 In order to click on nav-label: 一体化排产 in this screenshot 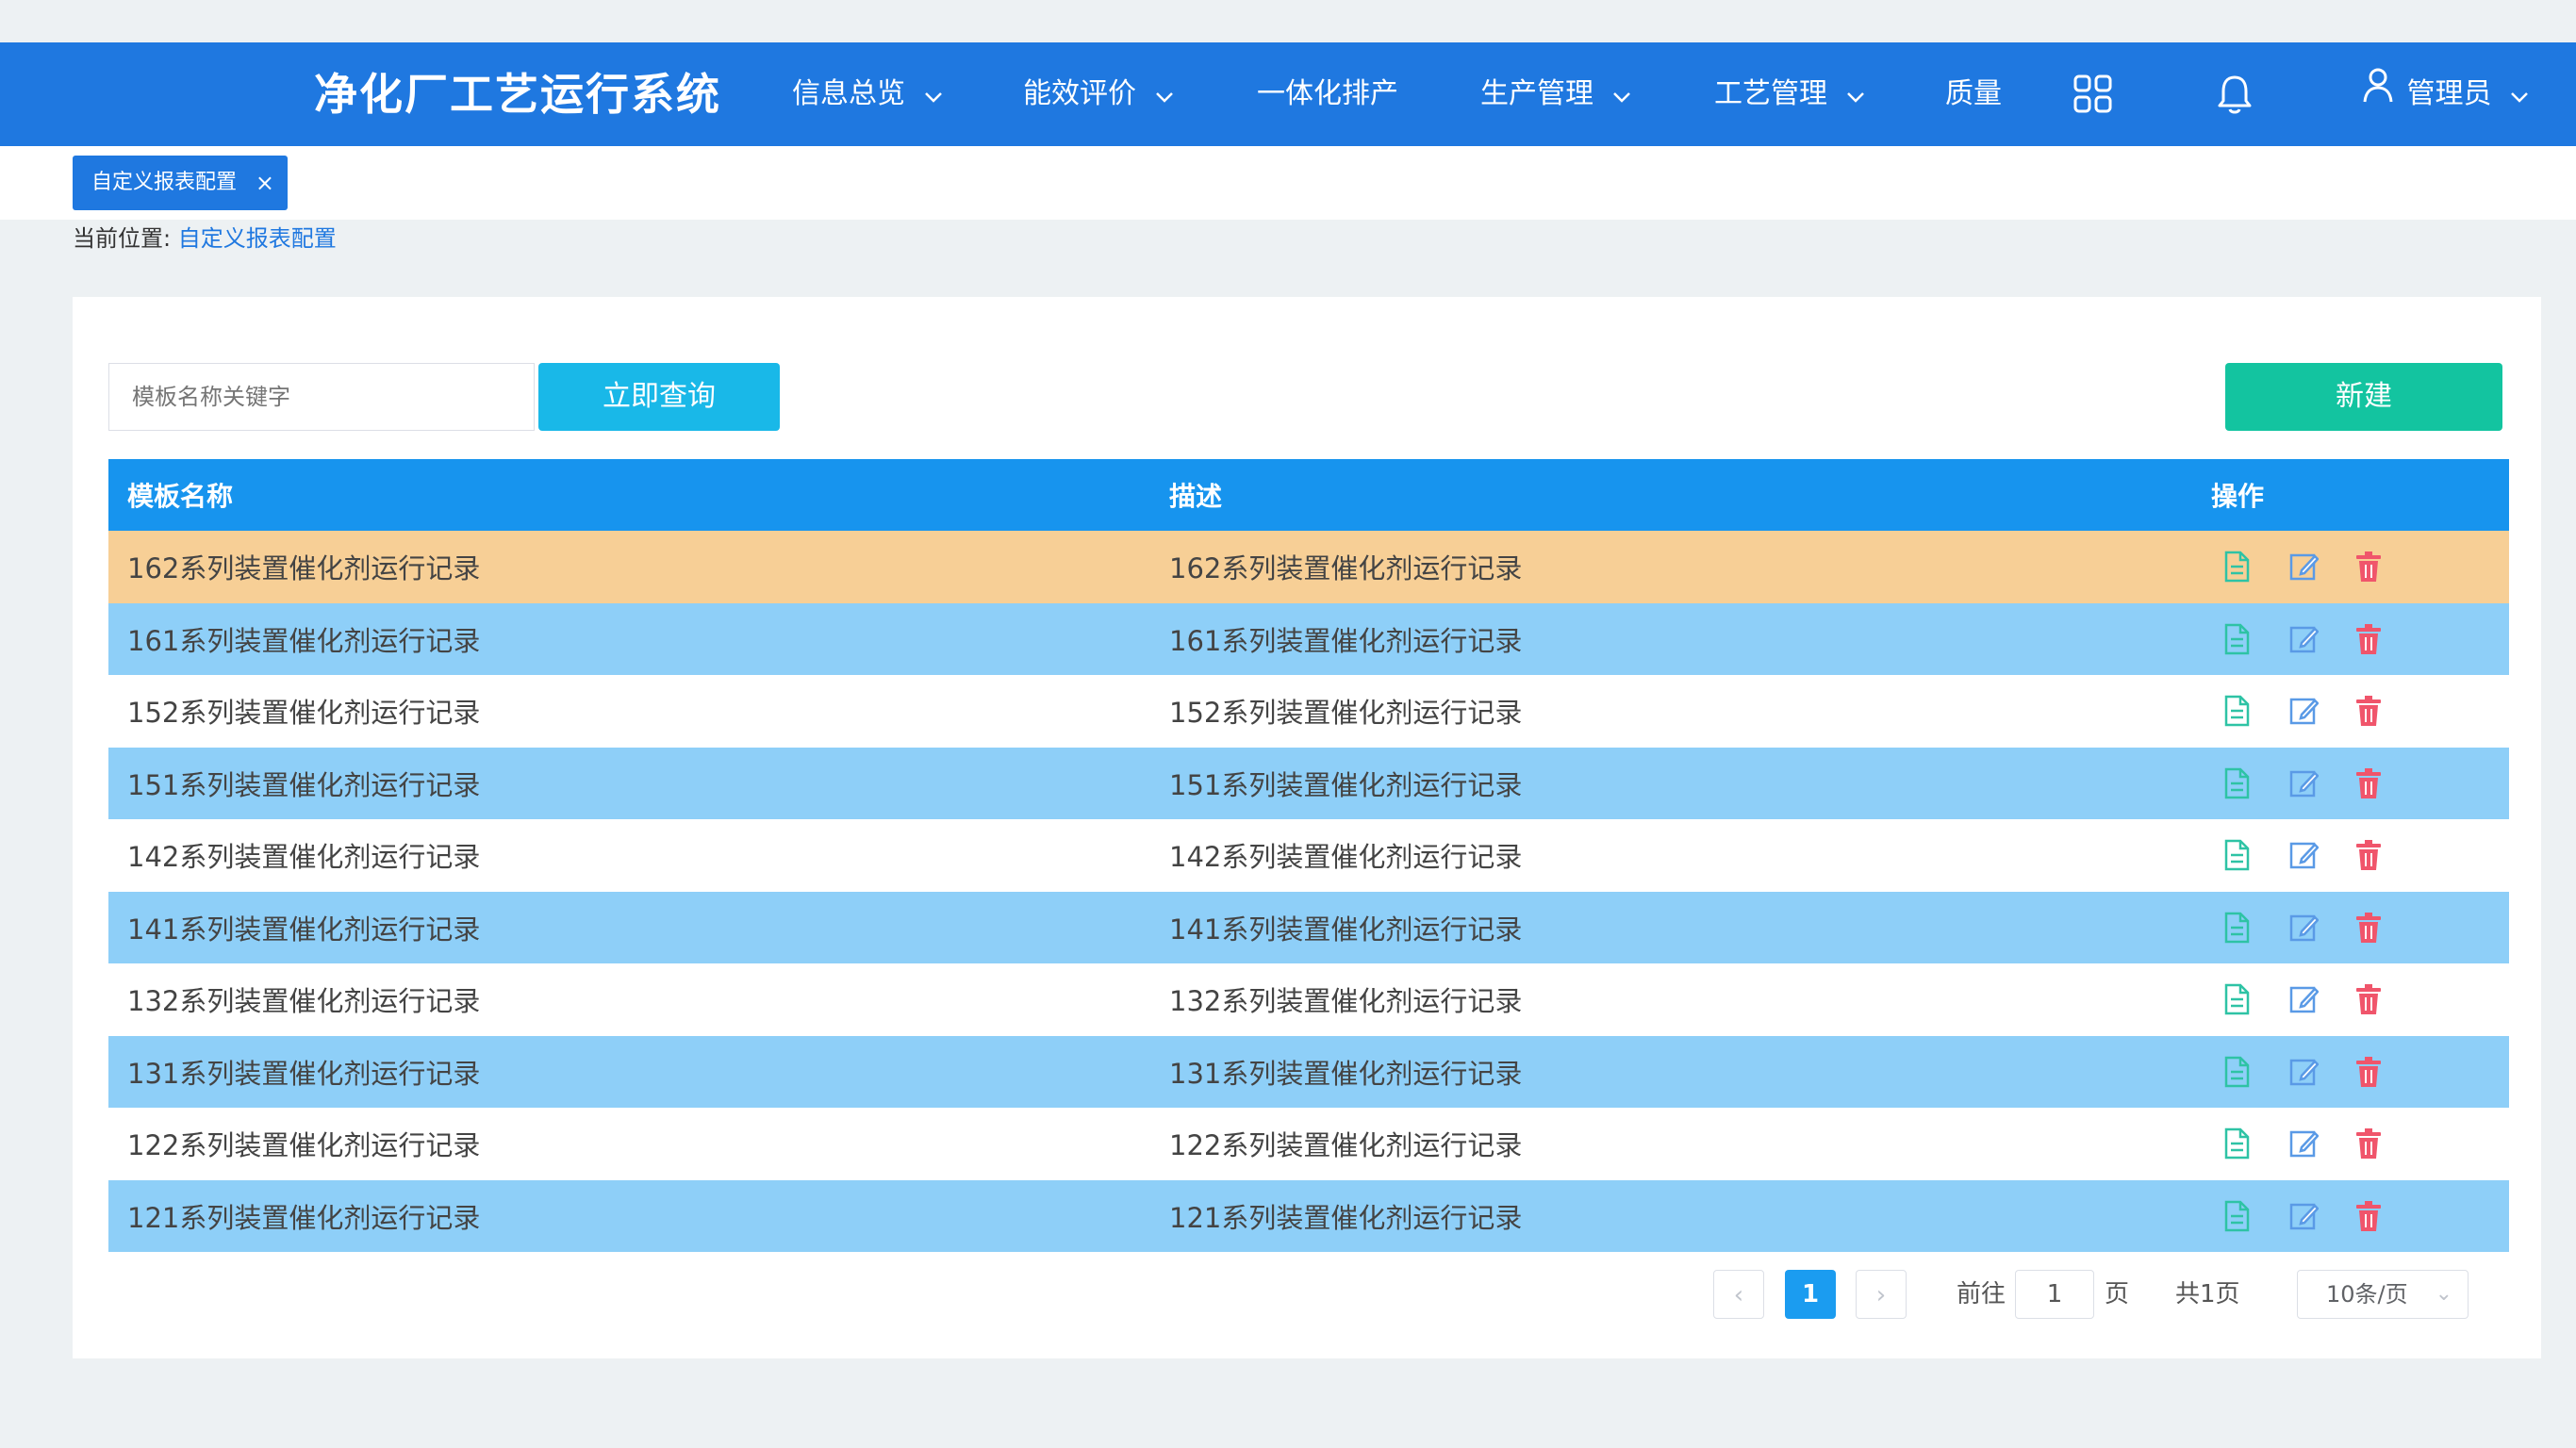, I will do `click(1327, 93)`.